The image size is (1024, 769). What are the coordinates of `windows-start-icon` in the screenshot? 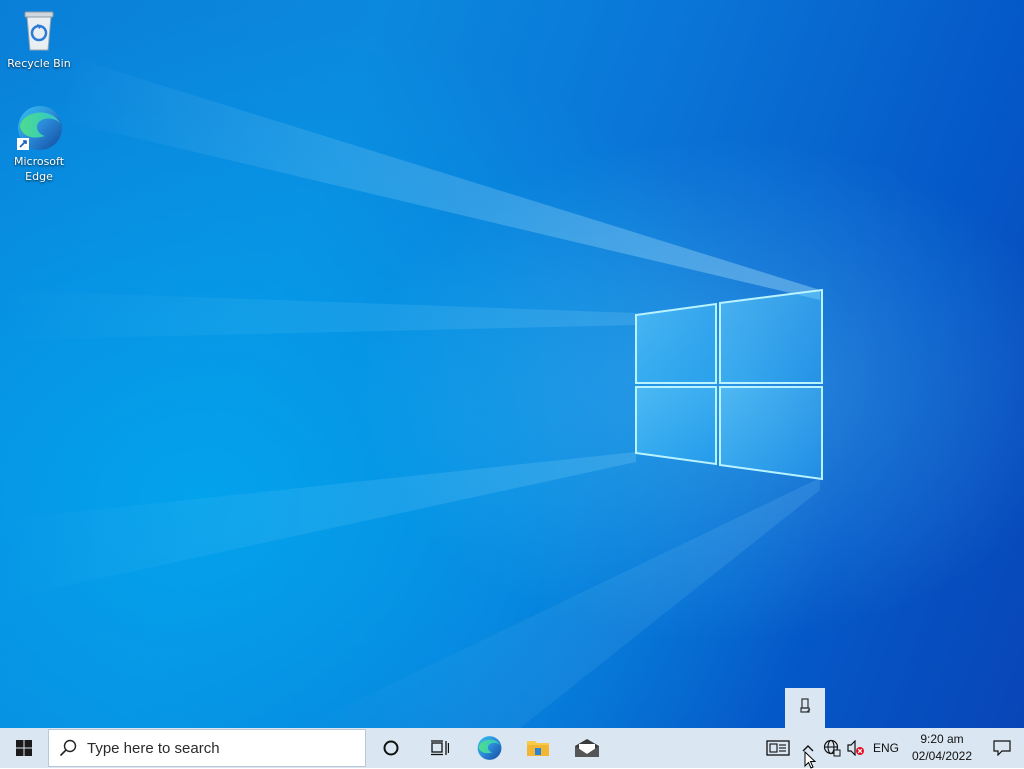 It's located at (24, 748).